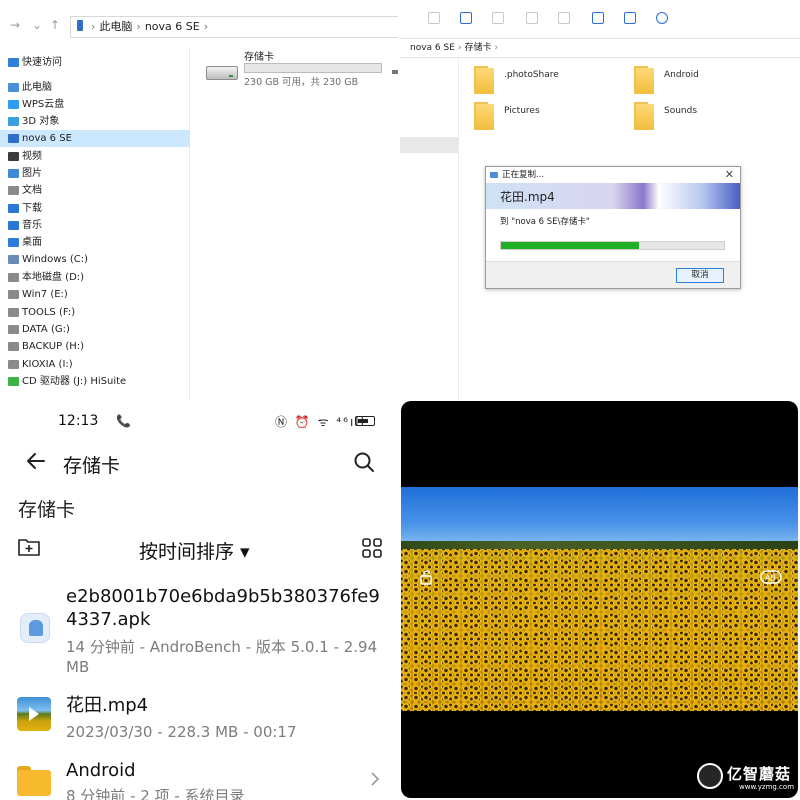 Image resolution: width=800 pixels, height=800 pixels. I want to click on breadcrumb-storage-card: 存储卡, so click(478, 48).